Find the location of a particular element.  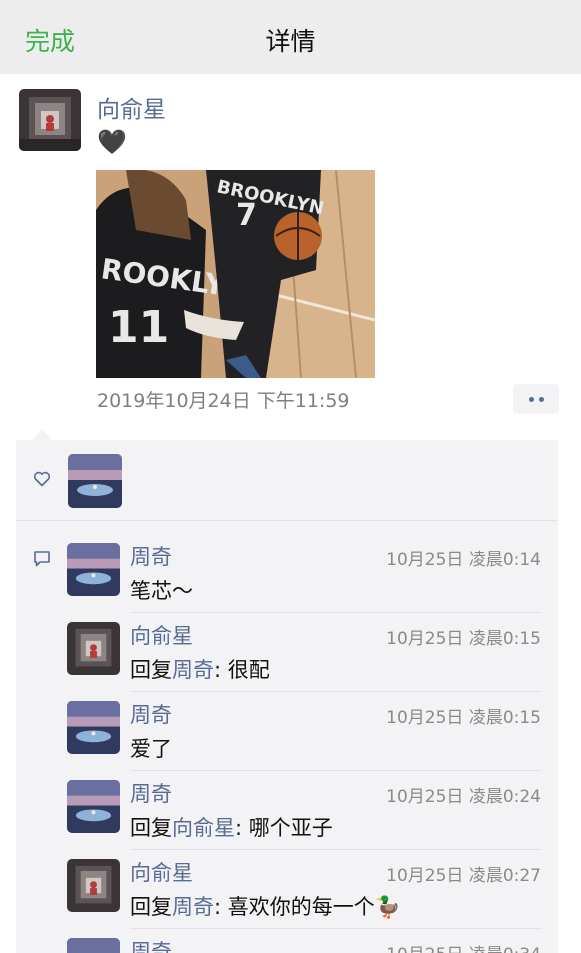

post-author-name: 向俞星 is located at coordinates (131, 107).